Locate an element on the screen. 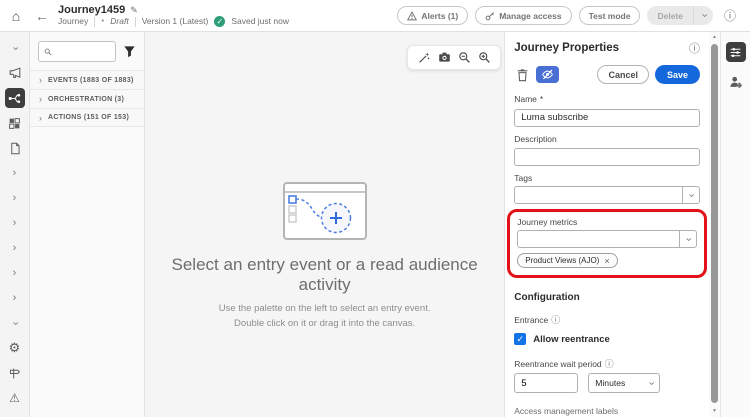 The width and height of the screenshot is (750, 417). cancel-button: Cancel is located at coordinates (623, 74).